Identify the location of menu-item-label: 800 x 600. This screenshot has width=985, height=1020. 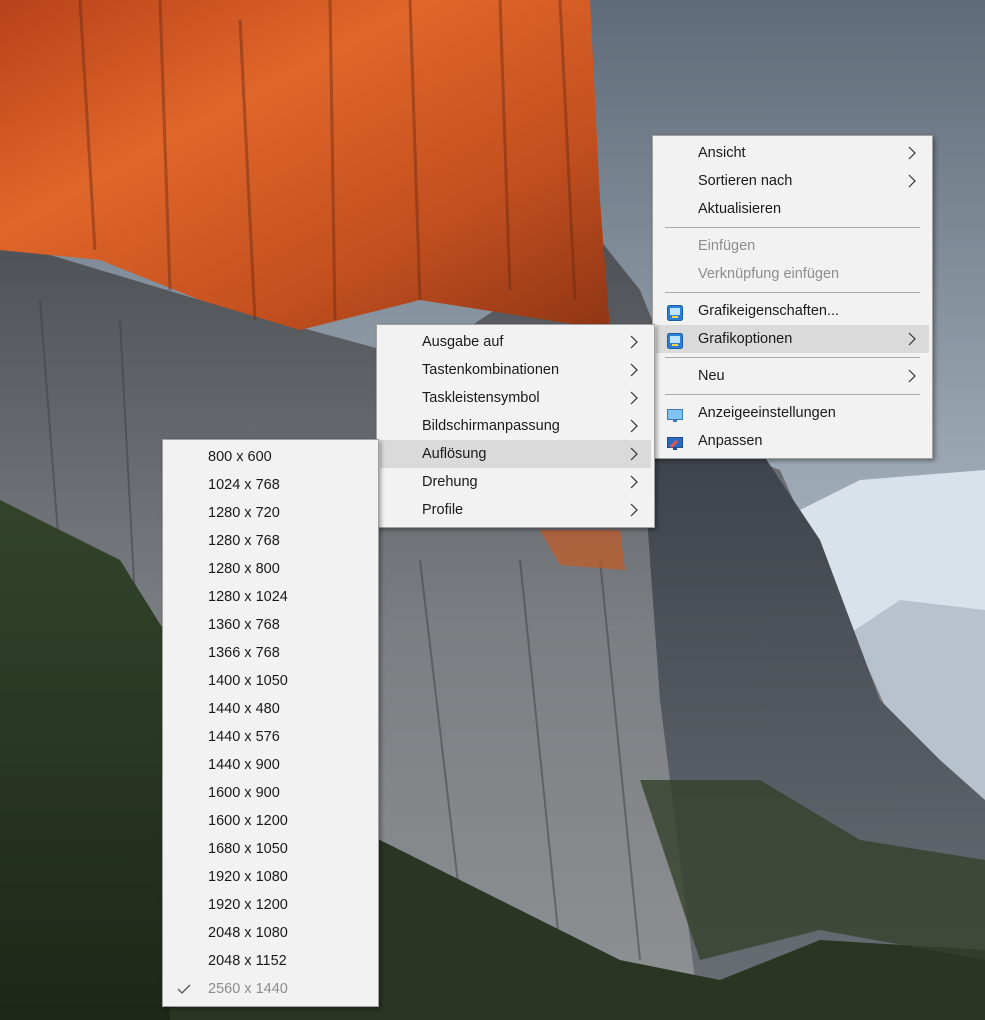
(240, 457).